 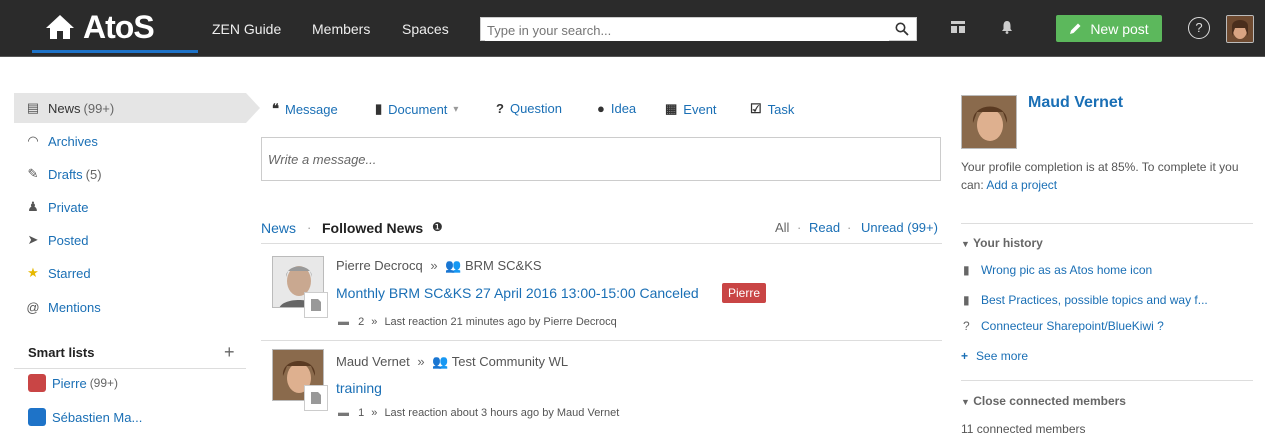 I want to click on sidebar-item-label: Posted, so click(x=68, y=240).